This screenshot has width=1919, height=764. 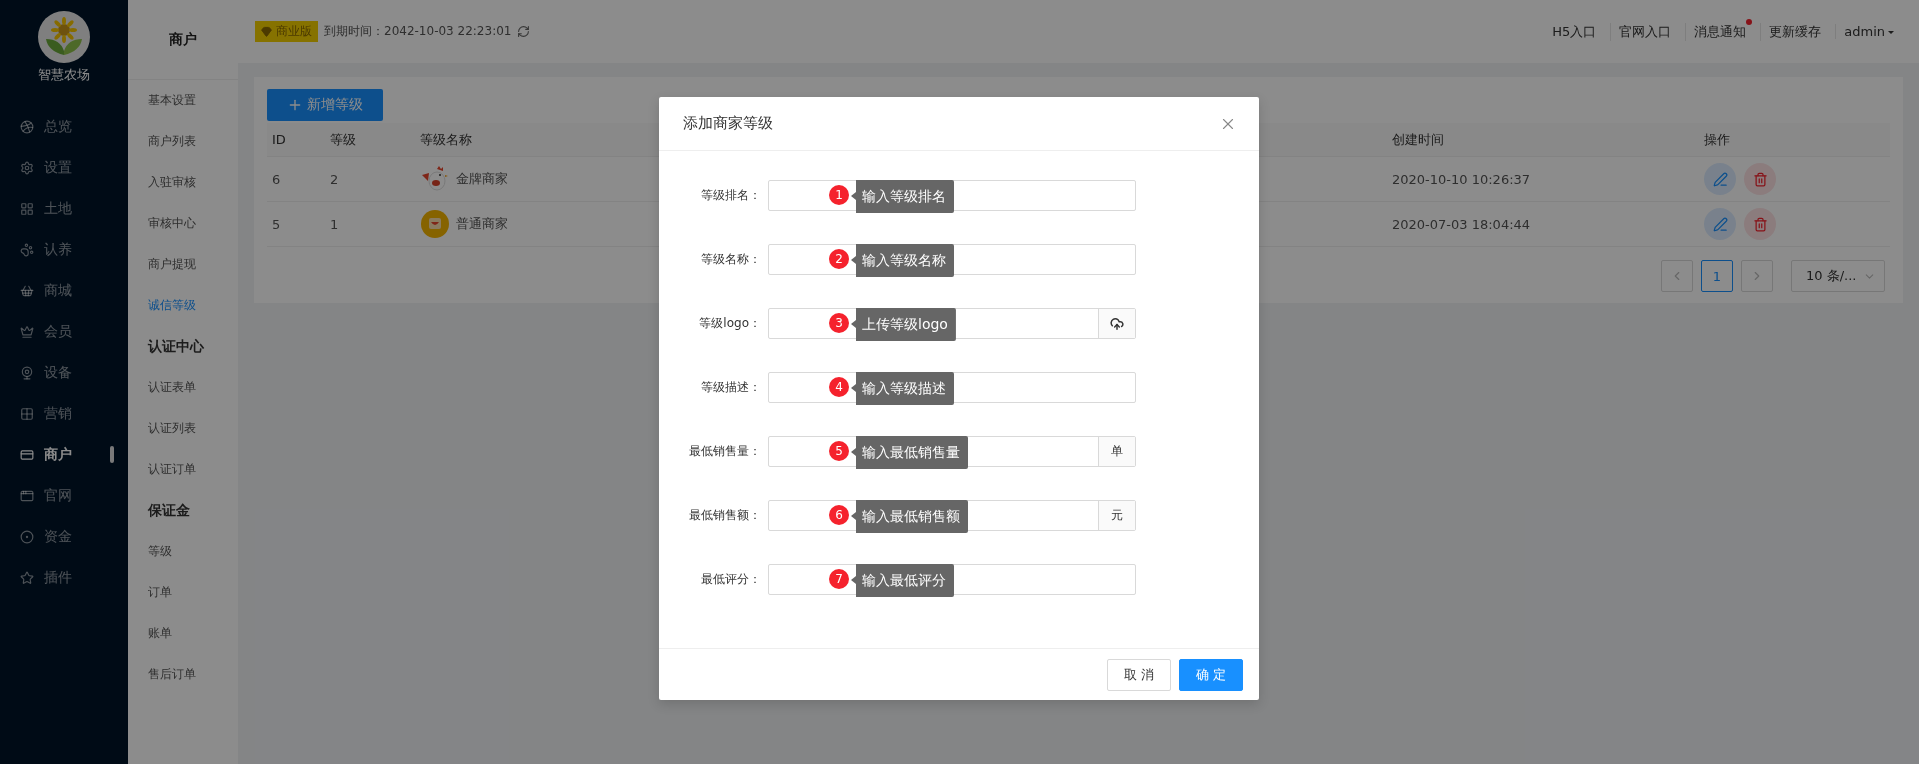 What do you see at coordinates (183, 551) in the screenshot?
I see `submenu-item: 等级` at bounding box center [183, 551].